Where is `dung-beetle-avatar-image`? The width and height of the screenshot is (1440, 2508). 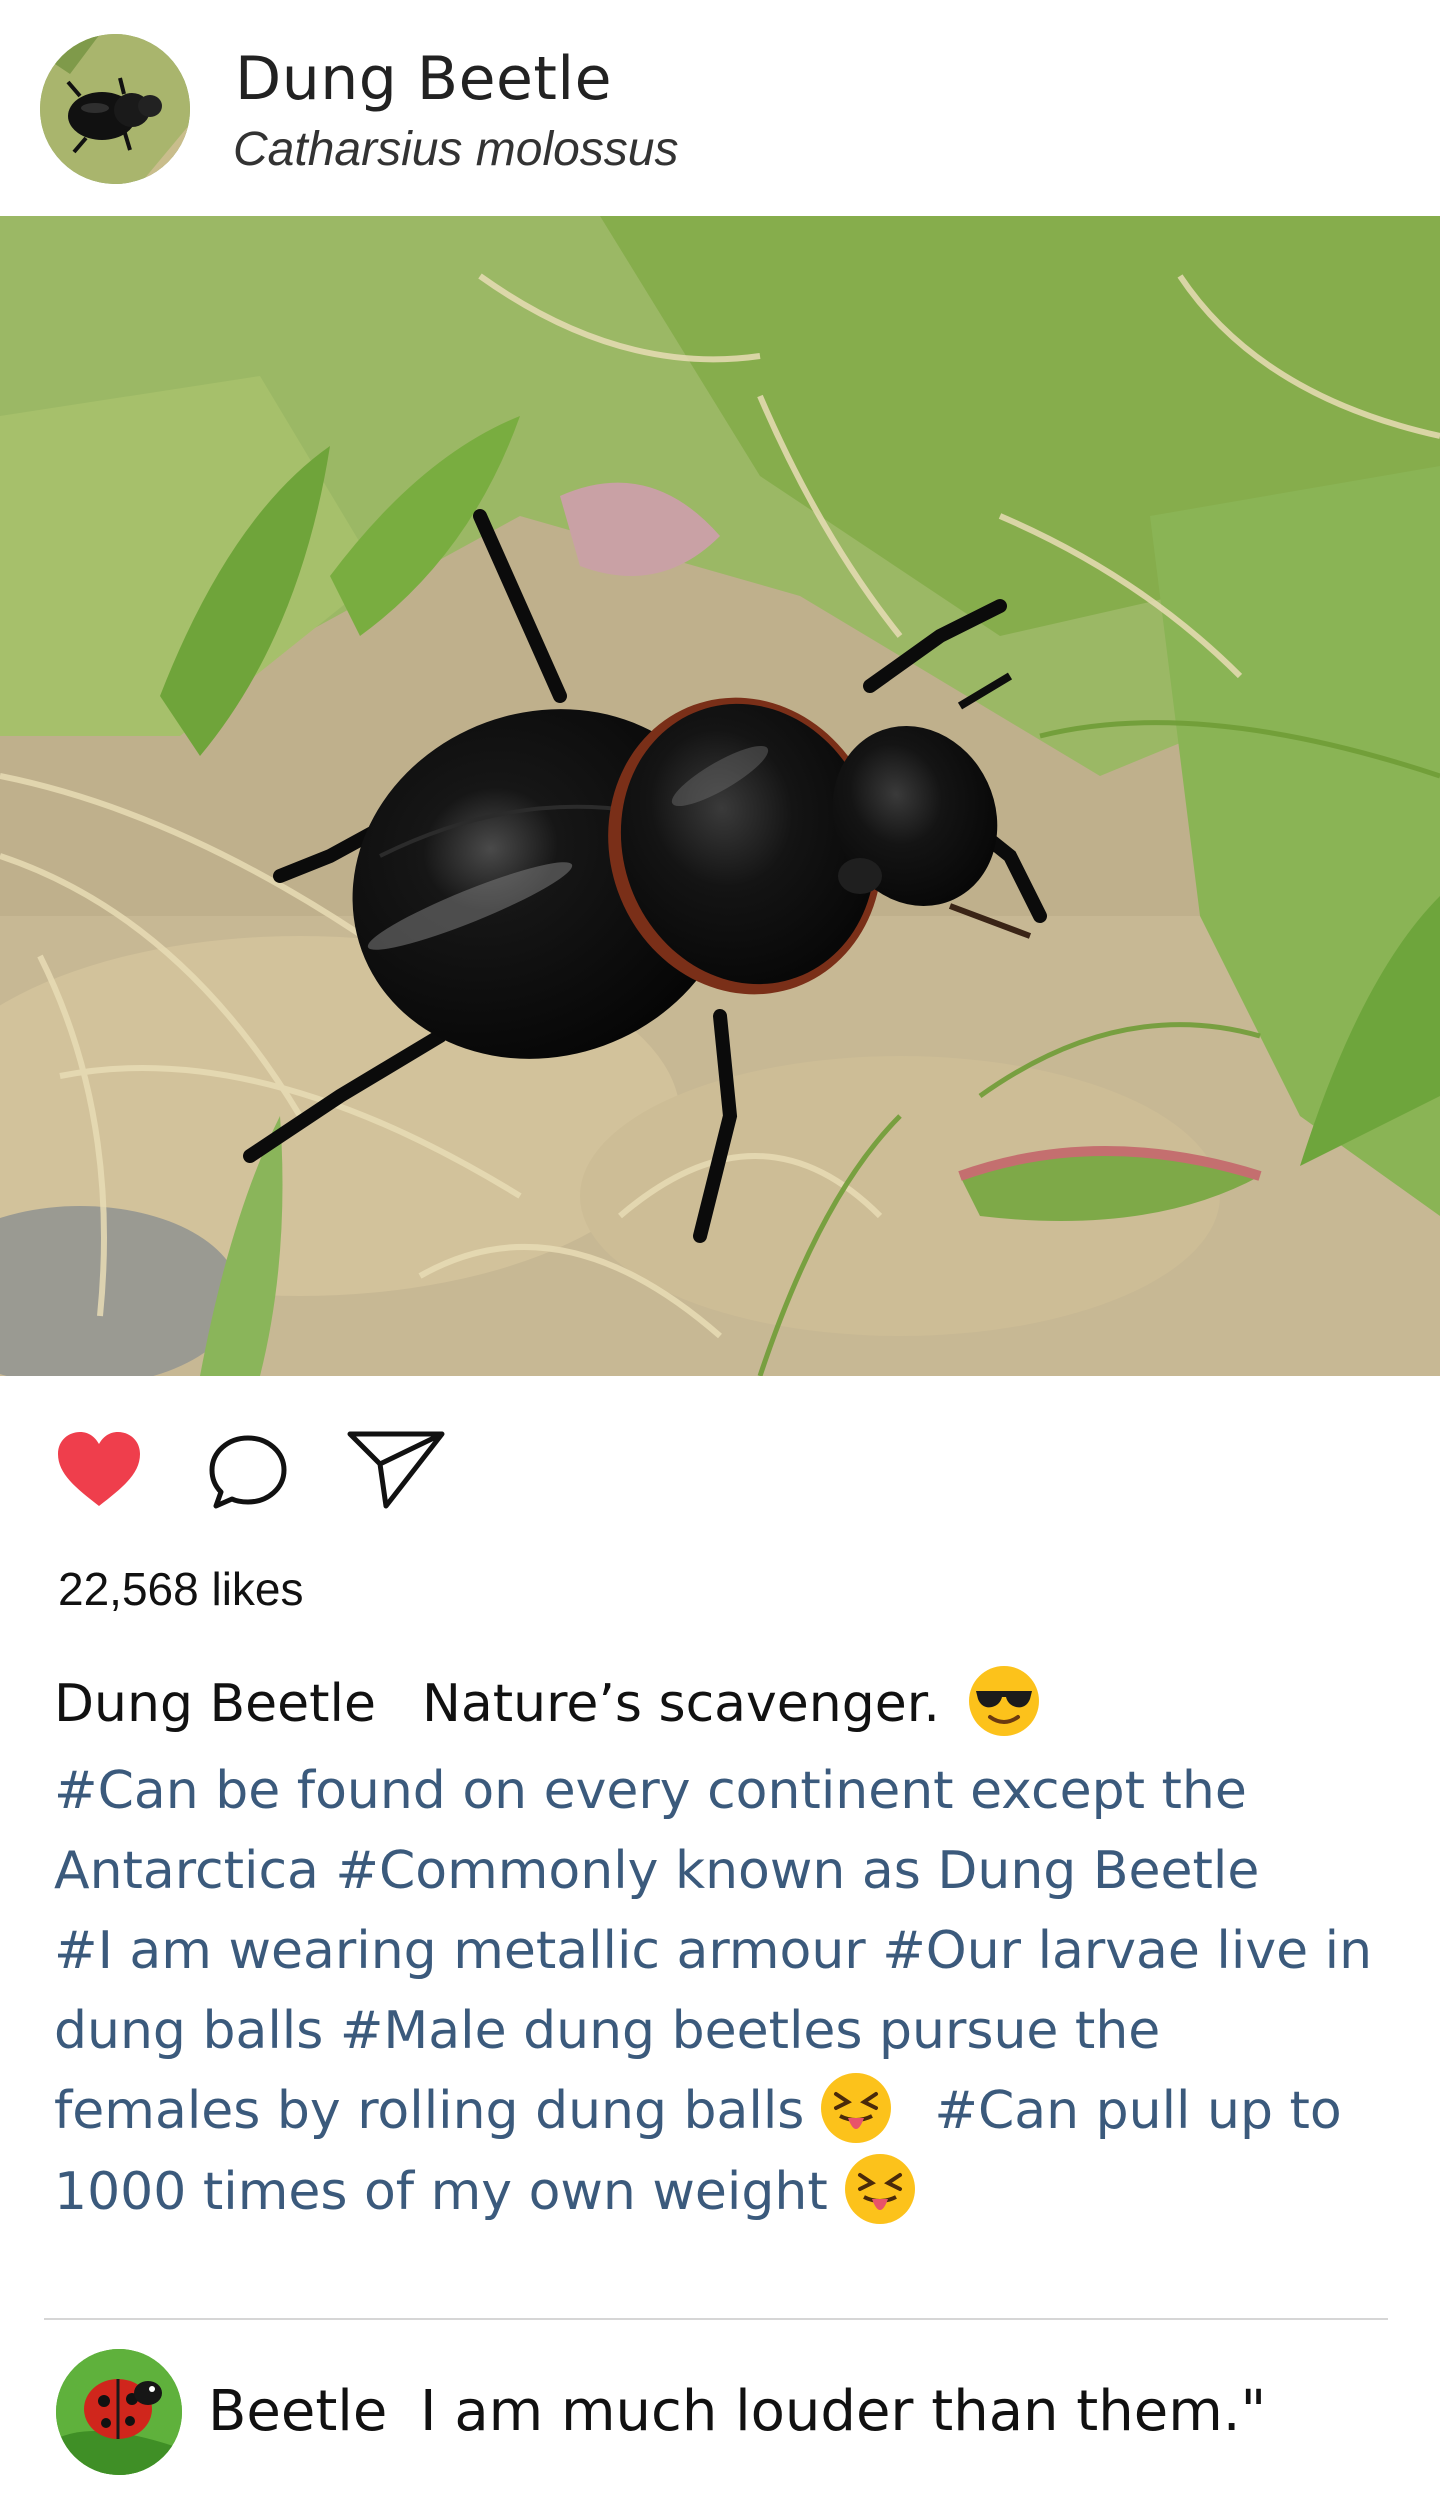
dung-beetle-avatar-image is located at coordinates (115, 109).